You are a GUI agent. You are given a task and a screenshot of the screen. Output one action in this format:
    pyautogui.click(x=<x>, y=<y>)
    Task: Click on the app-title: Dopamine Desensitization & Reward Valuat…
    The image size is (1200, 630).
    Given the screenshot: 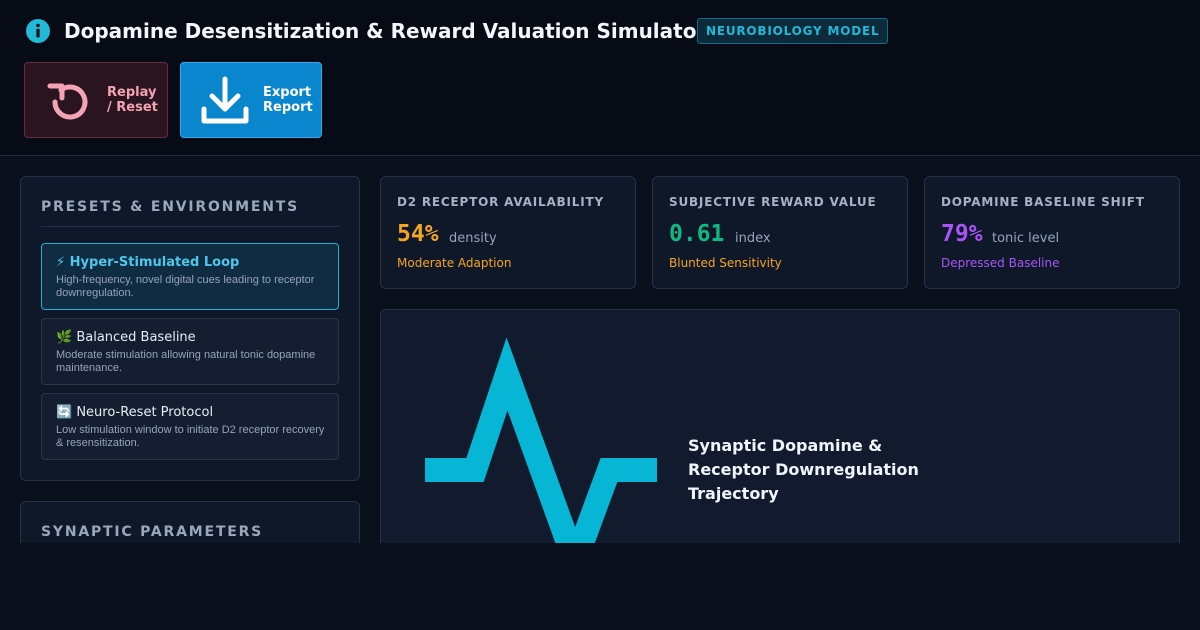 What is the action you would take?
    pyautogui.click(x=385, y=31)
    